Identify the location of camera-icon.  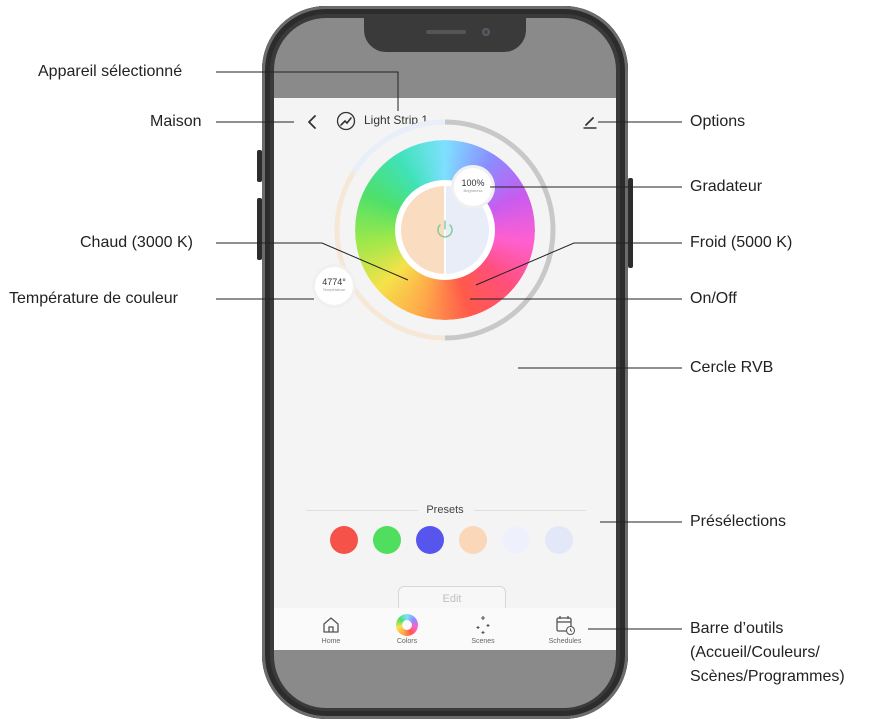
(486, 32).